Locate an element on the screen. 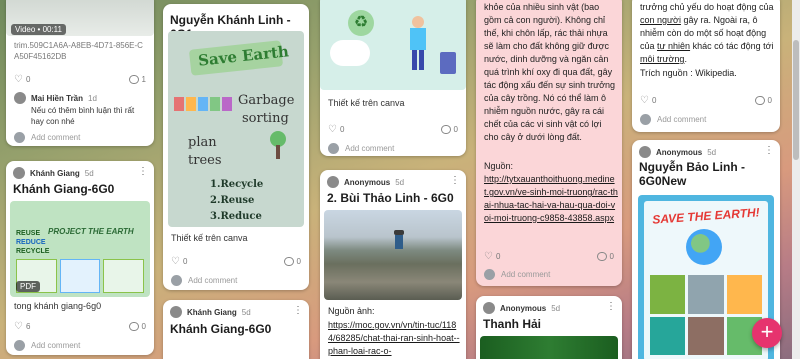 The width and height of the screenshot is (800, 359). poster-list-item: 2.Reuse is located at coordinates (232, 200).